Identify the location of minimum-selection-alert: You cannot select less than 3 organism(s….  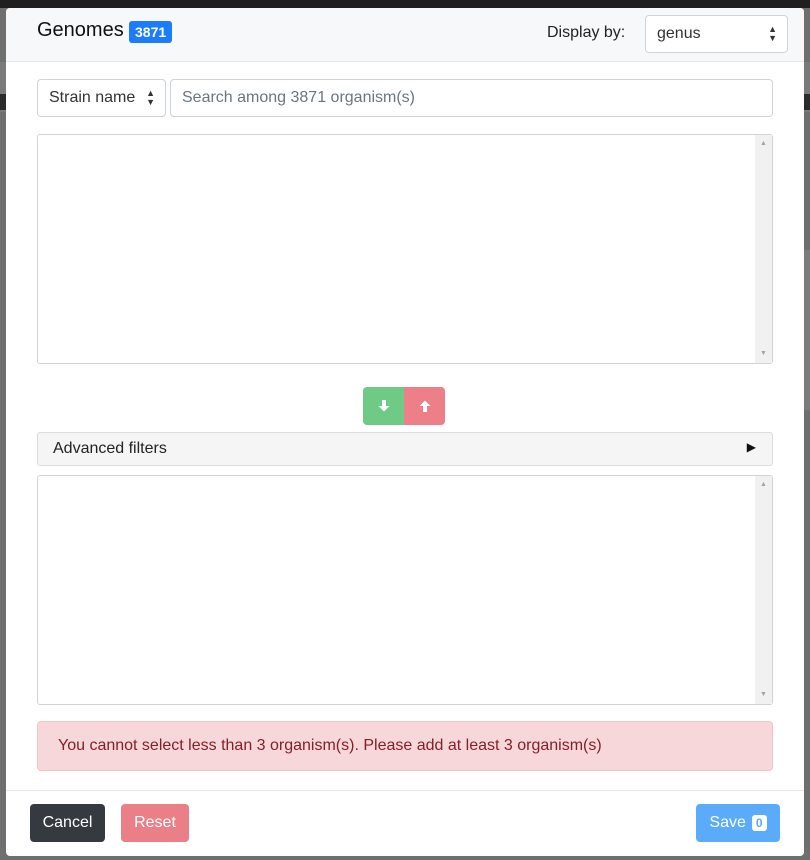
(405, 746).